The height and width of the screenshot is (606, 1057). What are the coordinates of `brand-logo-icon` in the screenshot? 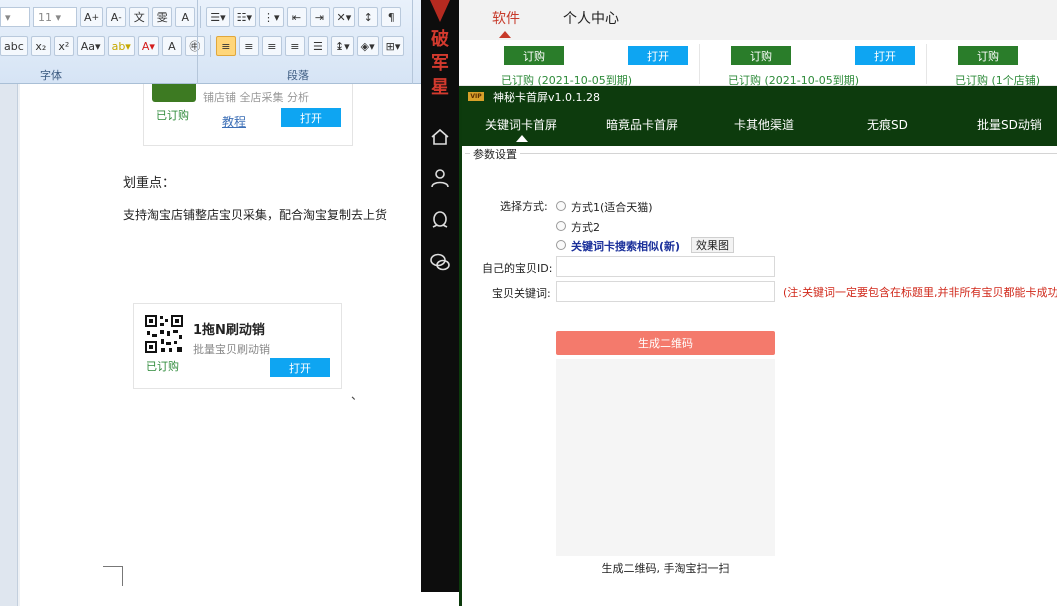 It's located at (440, 11).